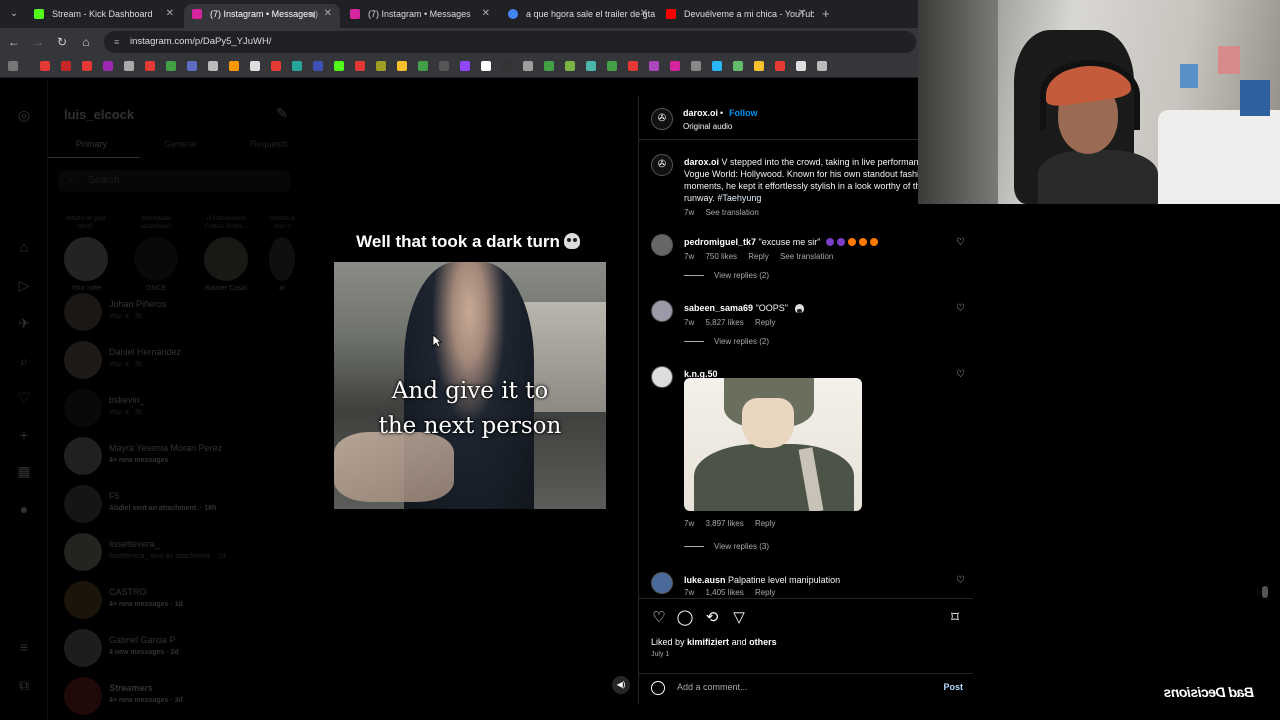  I want to click on browser-tab-kick: Stream - Kick Dashboard ✕, so click(104, 16).